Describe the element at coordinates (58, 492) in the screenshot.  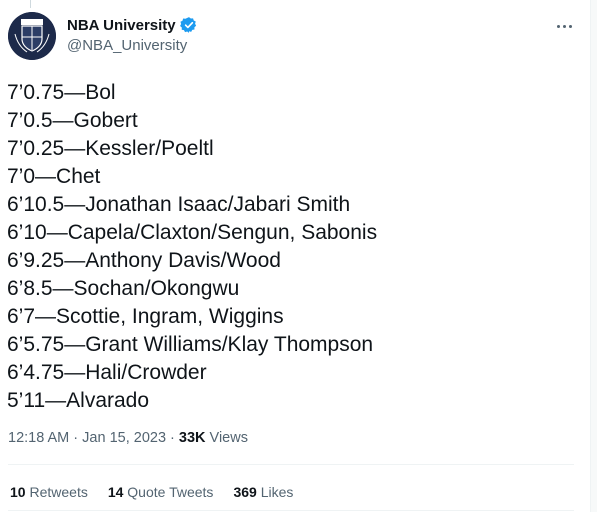
I see `retweets-label: Retweets` at that location.